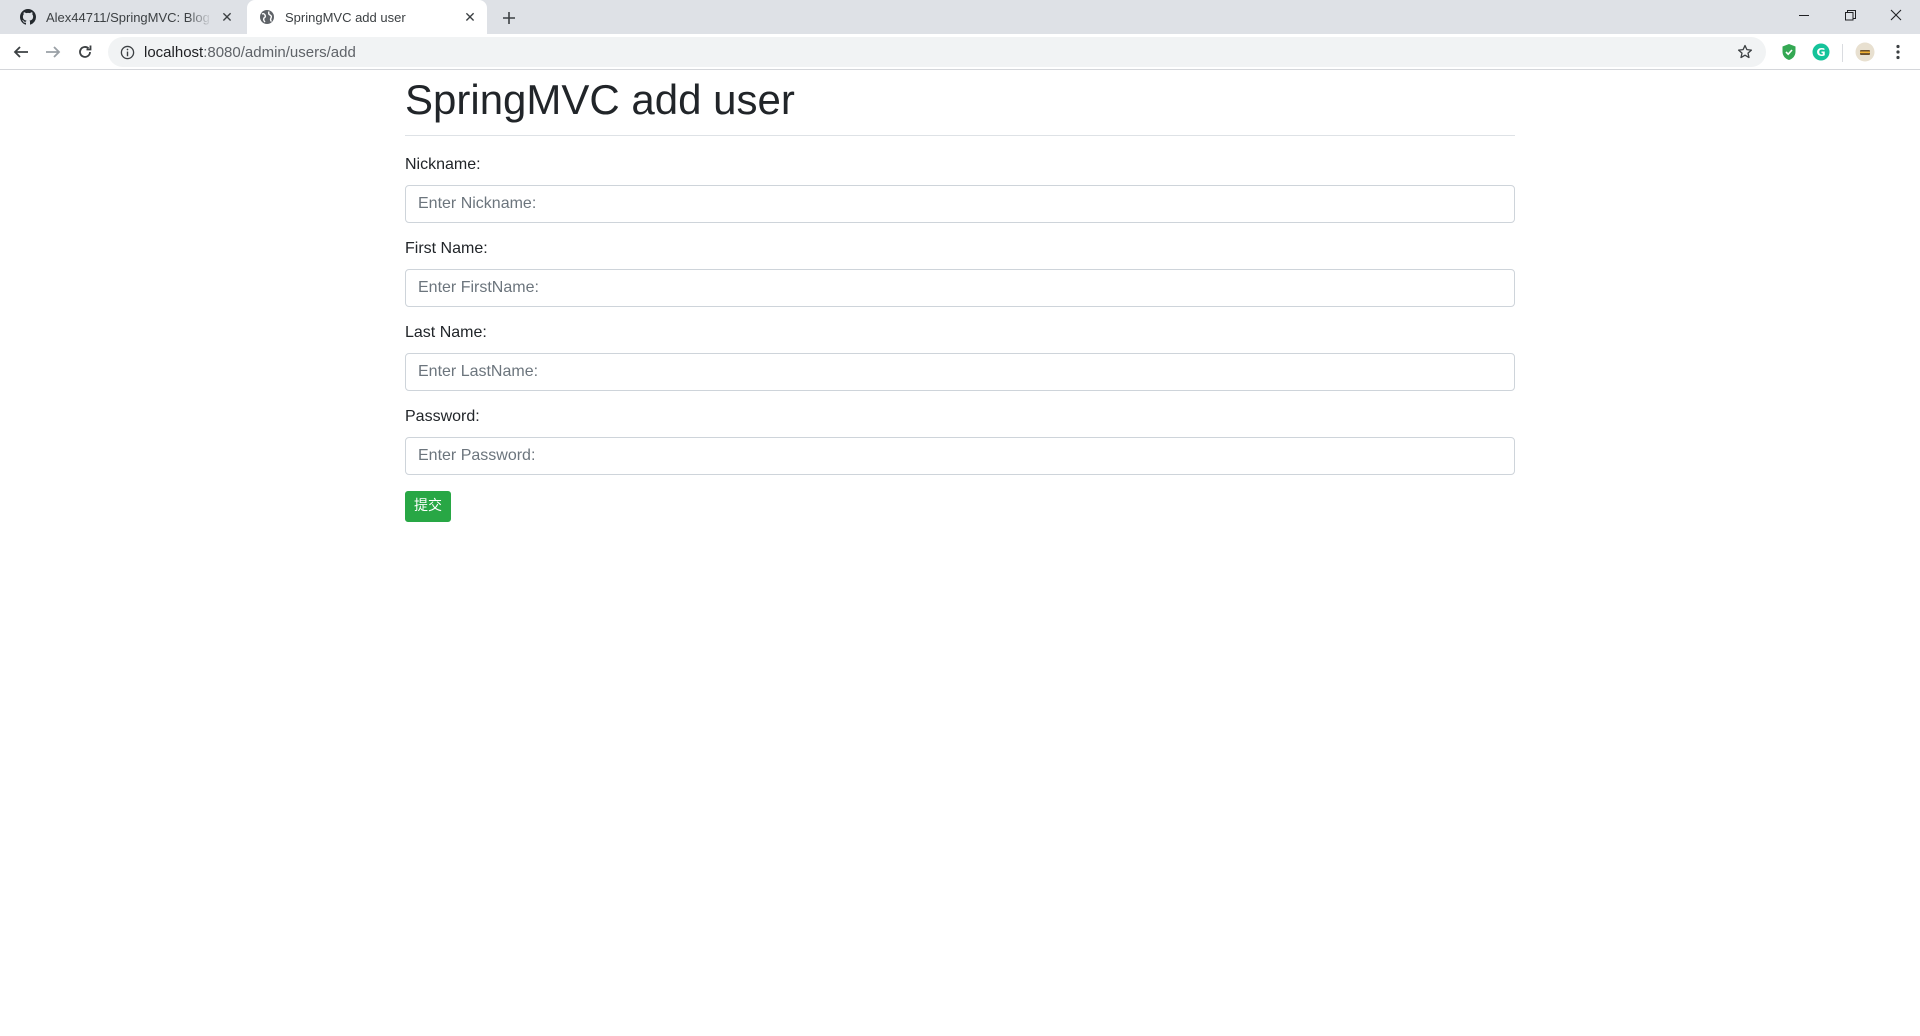 The width and height of the screenshot is (1920, 1036). What do you see at coordinates (279, 52) in the screenshot?
I see `url-path: :8080/admin/users/add` at bounding box center [279, 52].